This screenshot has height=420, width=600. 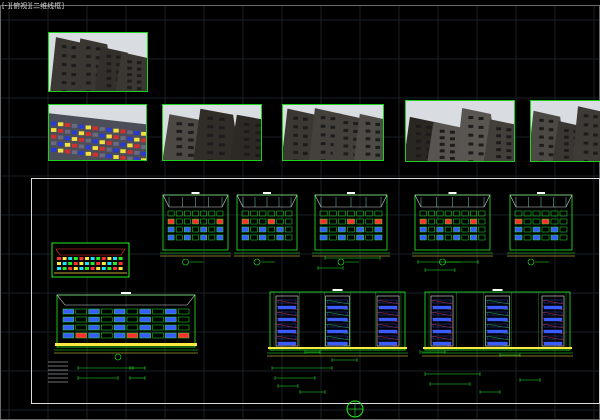 I want to click on elevation-lower-middle, so click(x=337, y=323).